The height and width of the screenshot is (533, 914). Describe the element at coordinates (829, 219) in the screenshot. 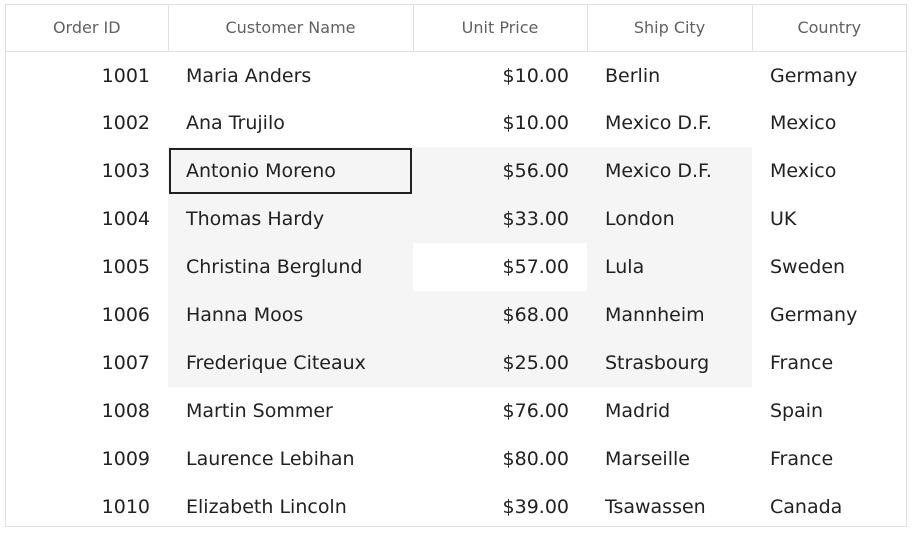

I see `cell-country: UK` at that location.